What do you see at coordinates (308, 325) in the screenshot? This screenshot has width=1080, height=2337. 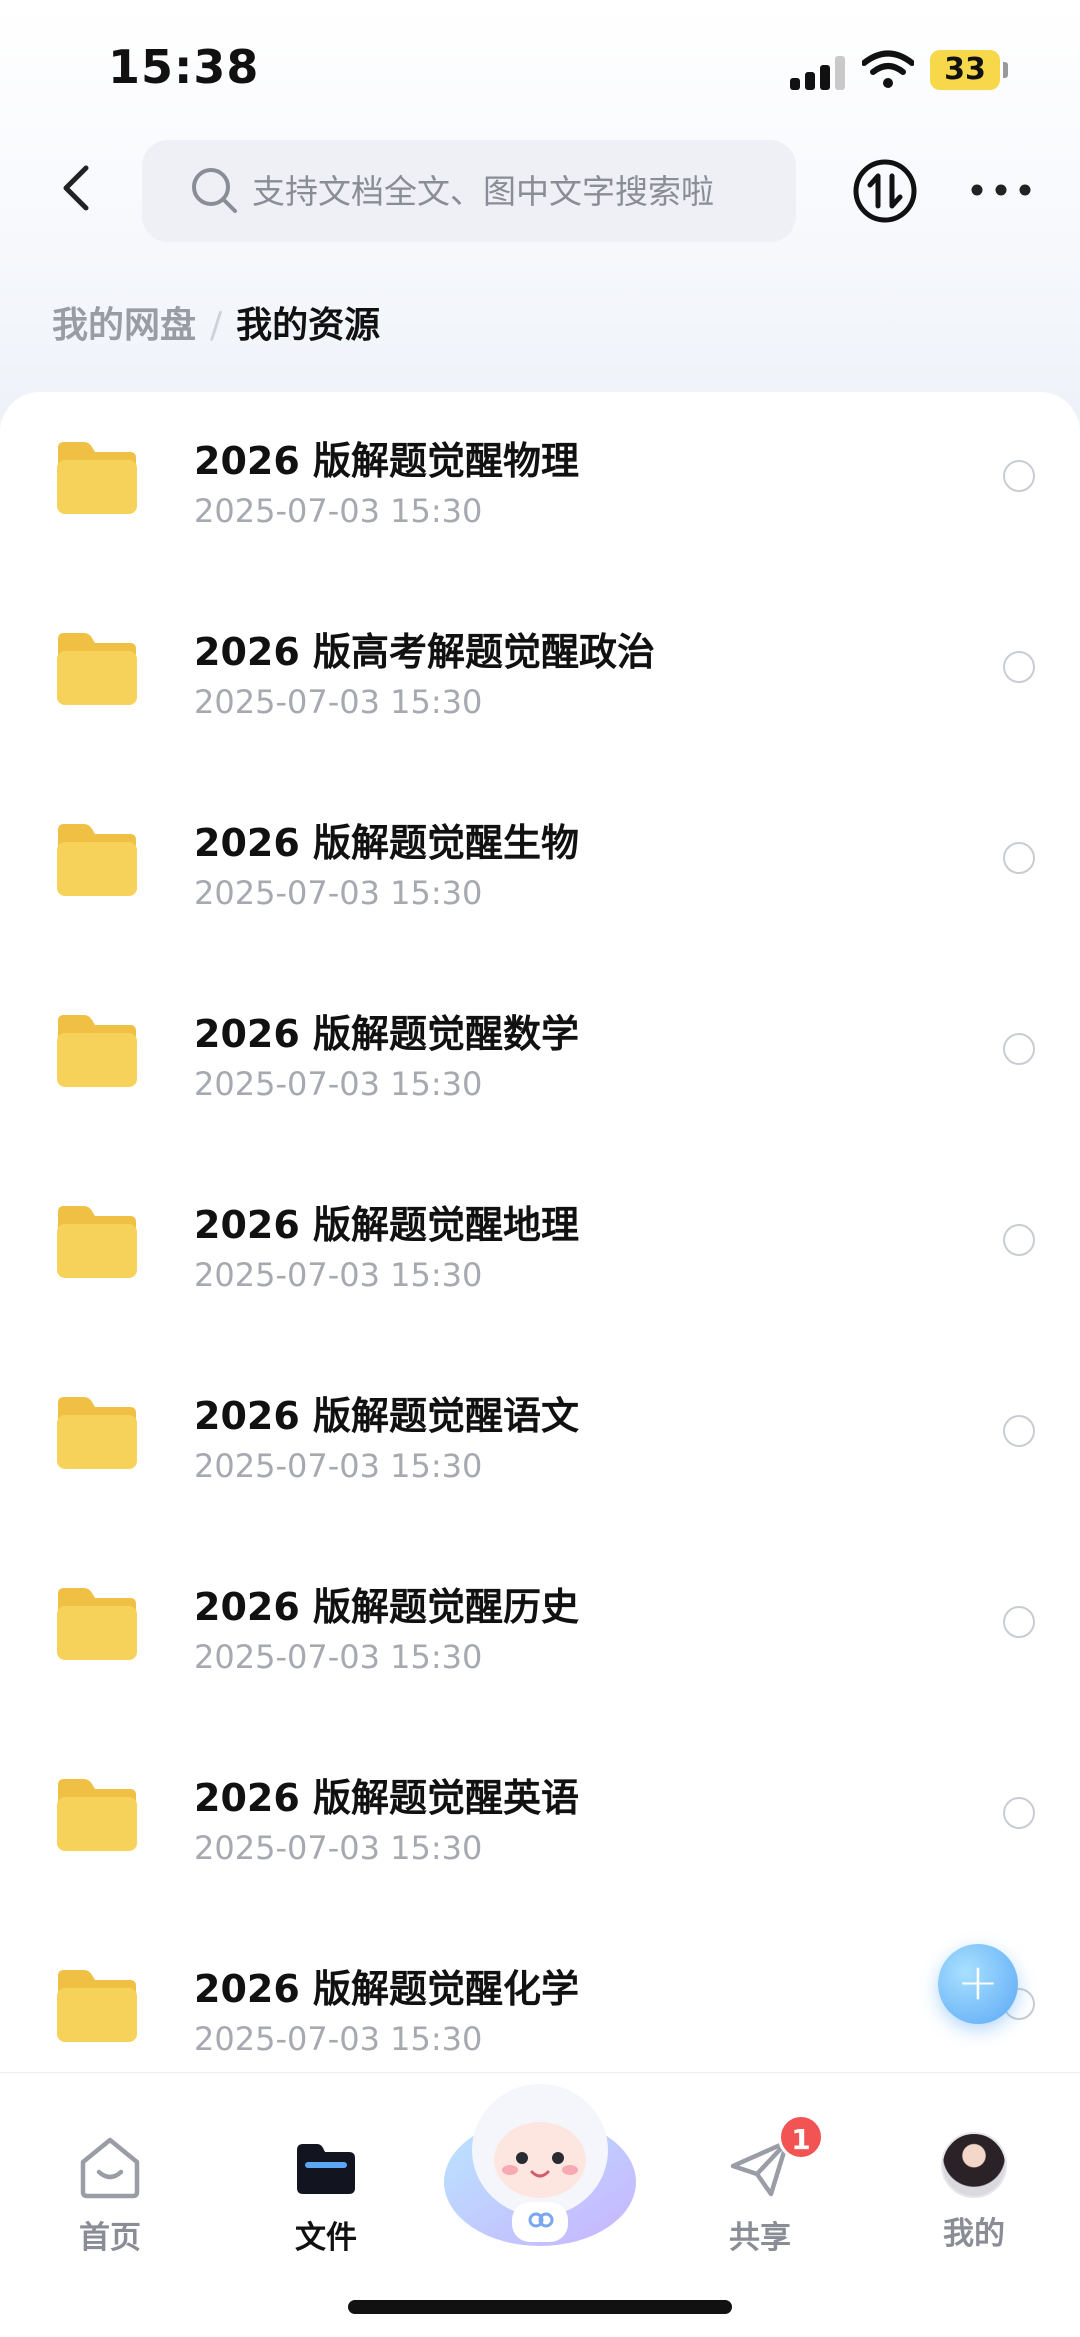 I see `breadcrumb-current: 我的资源` at bounding box center [308, 325].